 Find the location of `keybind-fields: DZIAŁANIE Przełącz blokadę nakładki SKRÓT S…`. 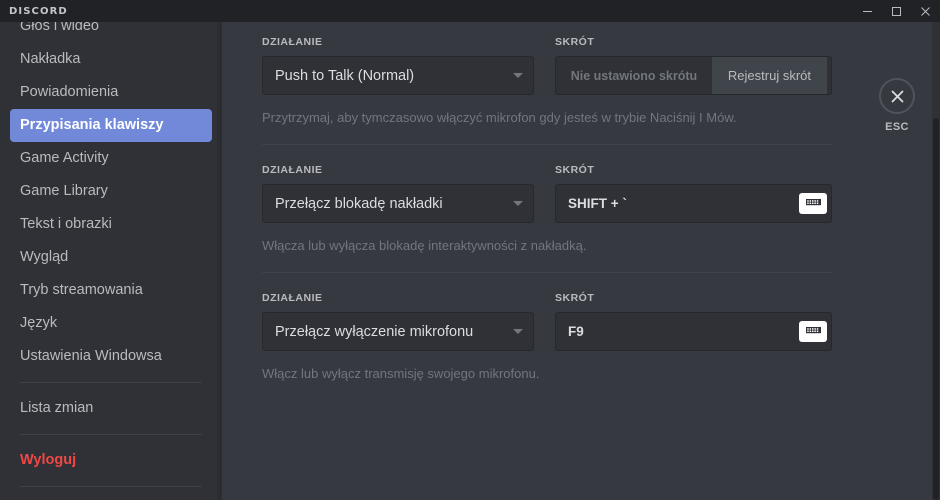

keybind-fields: DZIAŁANIE Przełącz blokadę nakładki SKRÓT S… is located at coordinates (577, 193).